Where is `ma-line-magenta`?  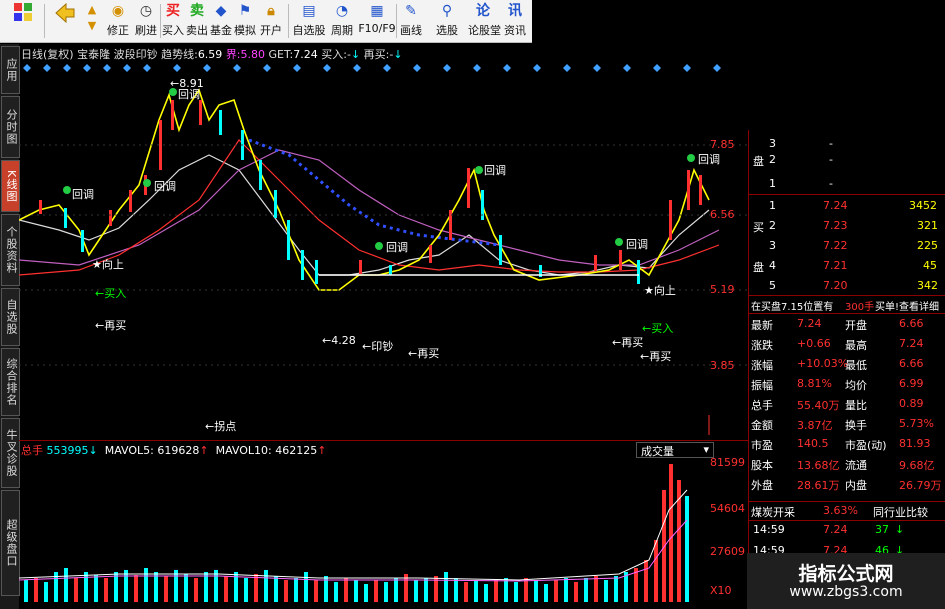
ma-line-magenta is located at coordinates (369, 207).